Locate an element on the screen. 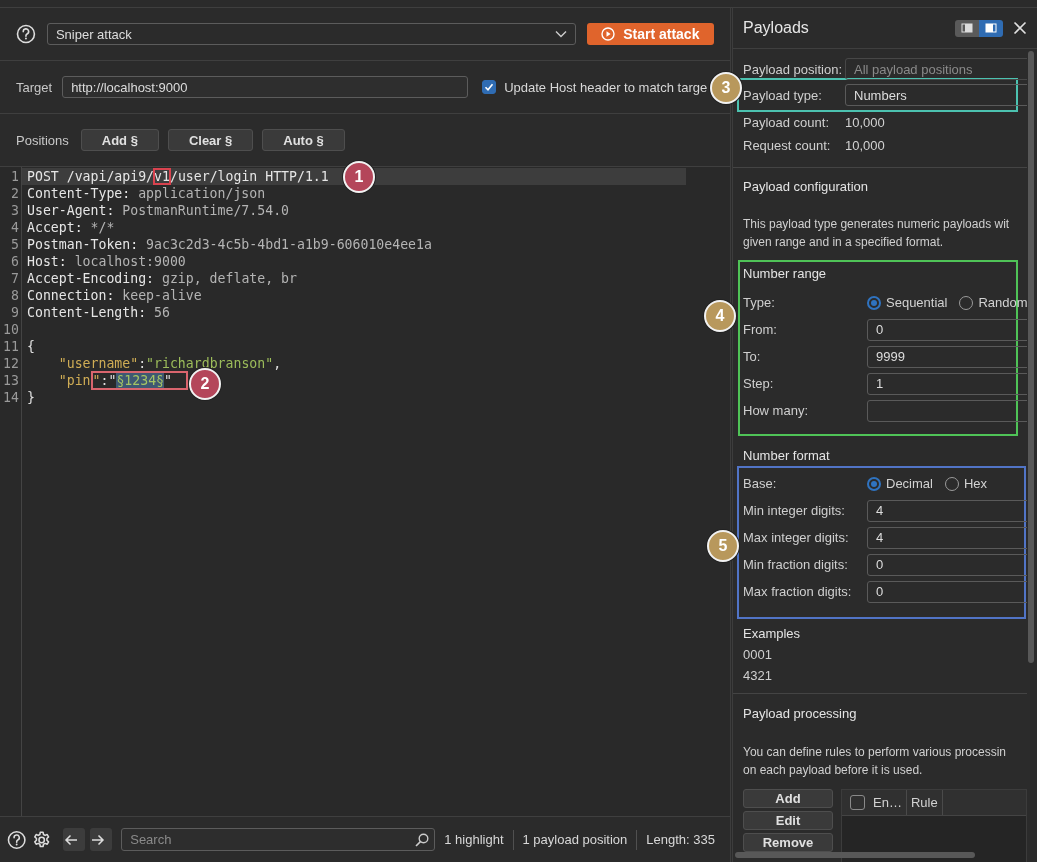 This screenshot has width=1037, height=862. status-text: 1 highlight is located at coordinates (474, 839).